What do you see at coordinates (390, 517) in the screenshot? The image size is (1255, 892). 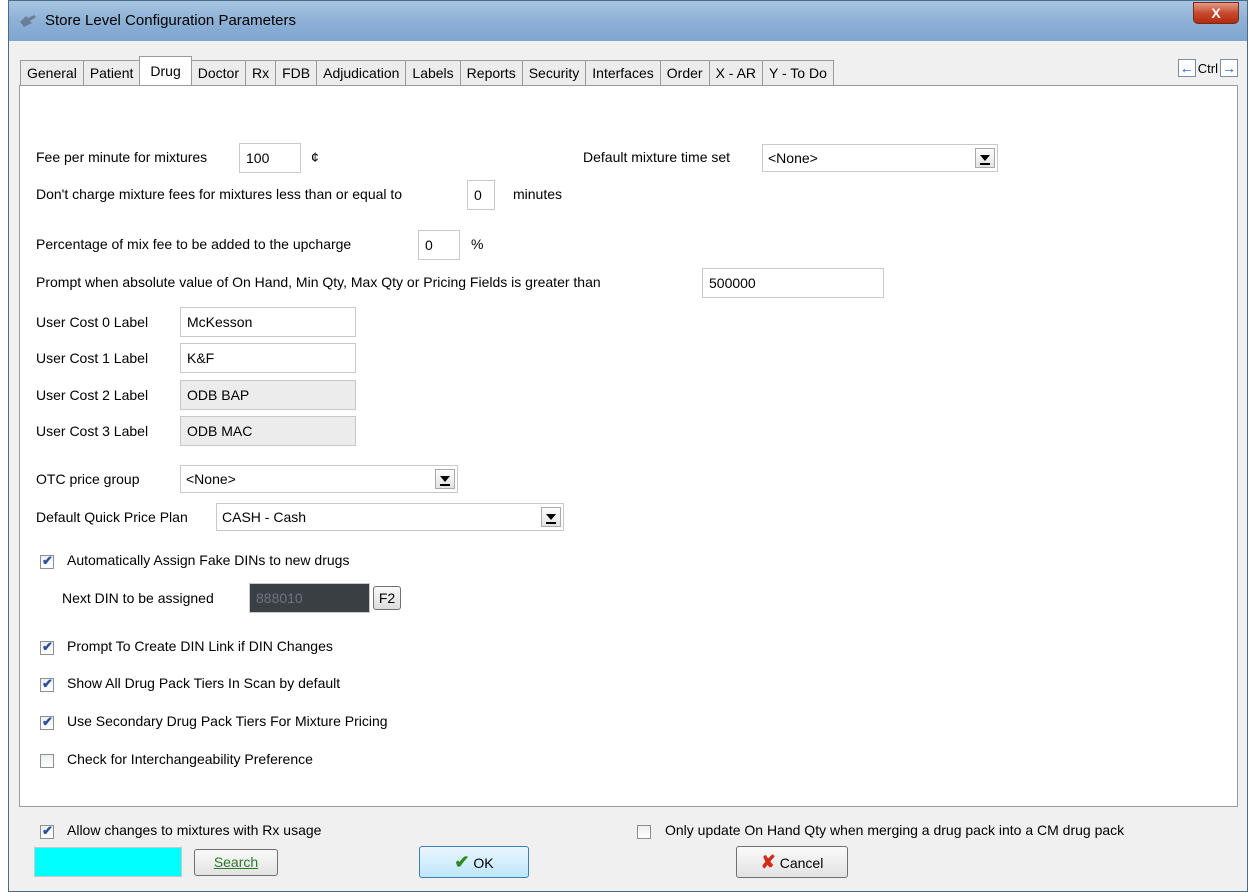 I see `default-quick-price-select: CASH - Cash` at bounding box center [390, 517].